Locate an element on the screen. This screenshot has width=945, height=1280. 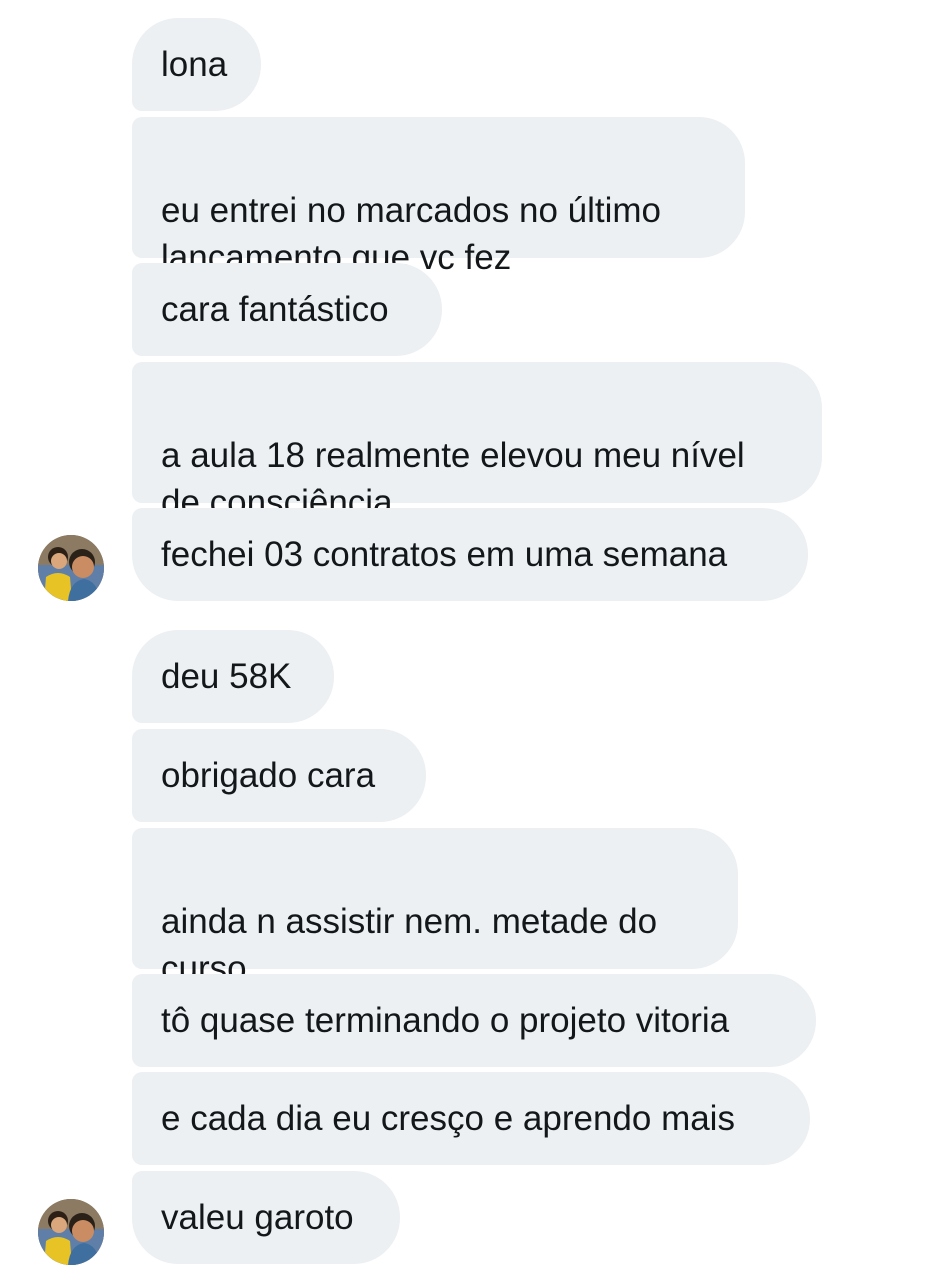
message-bubble: lona is located at coordinates (196, 64).